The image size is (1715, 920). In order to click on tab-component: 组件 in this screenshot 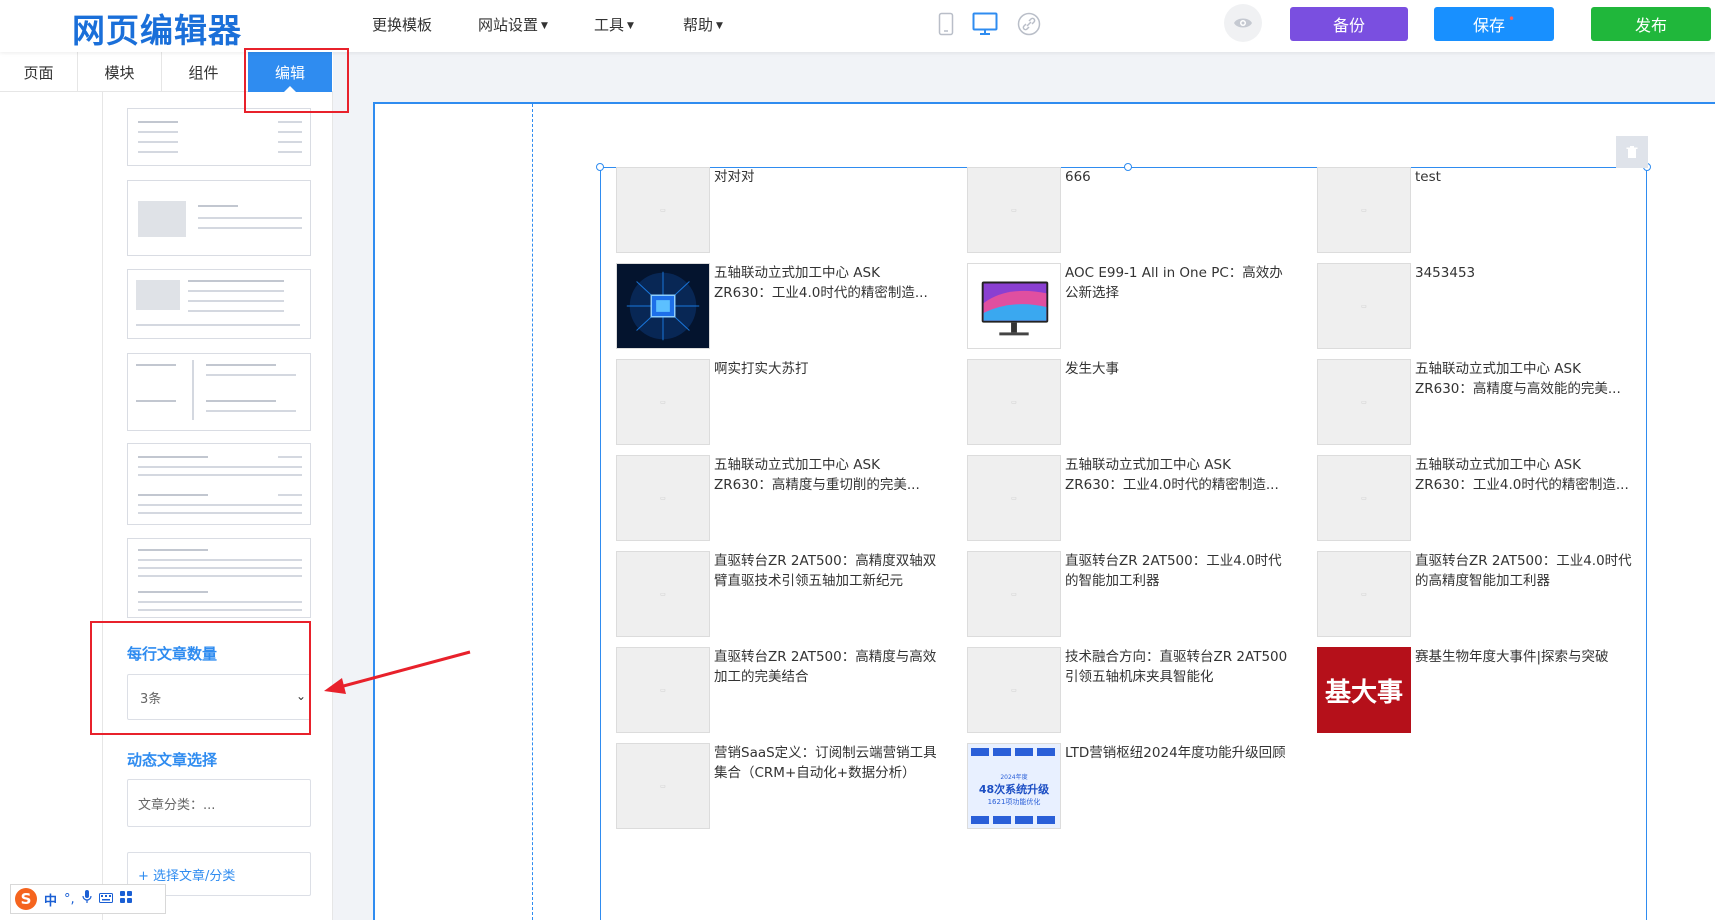, I will do `click(204, 72)`.